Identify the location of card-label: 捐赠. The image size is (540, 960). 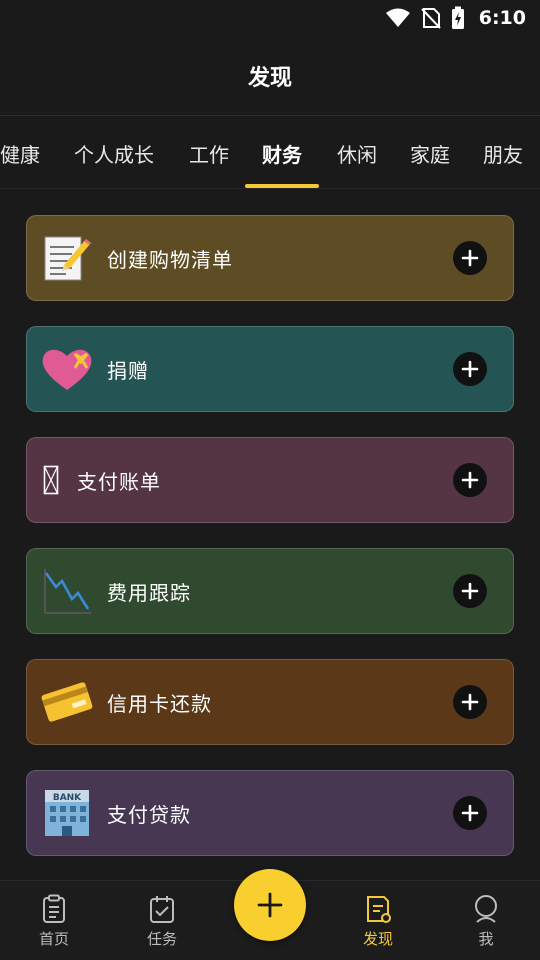
(128, 370).